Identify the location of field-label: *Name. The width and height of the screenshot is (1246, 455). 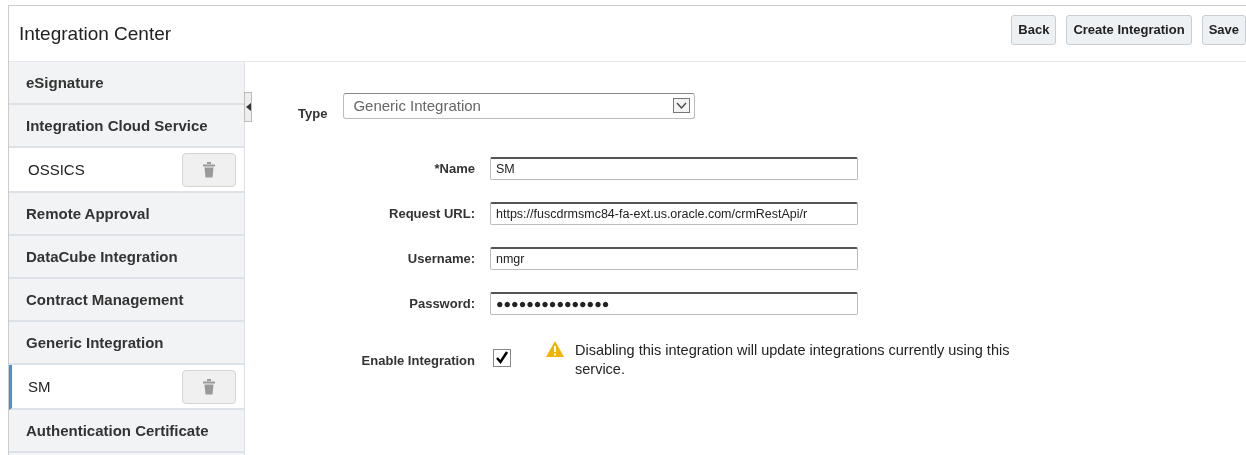
(454, 168).